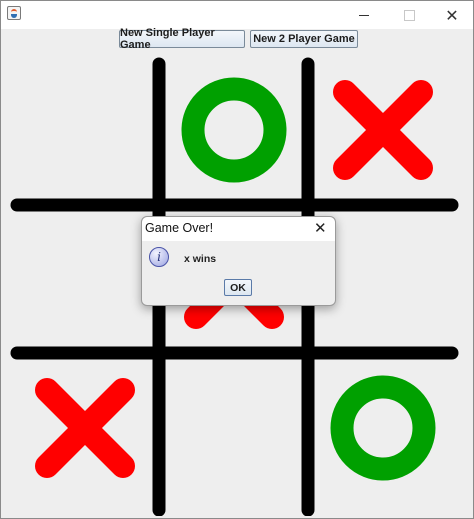 Image resolution: width=474 pixels, height=519 pixels. I want to click on dialog-title-bar: Game Over! ✕, so click(238, 229).